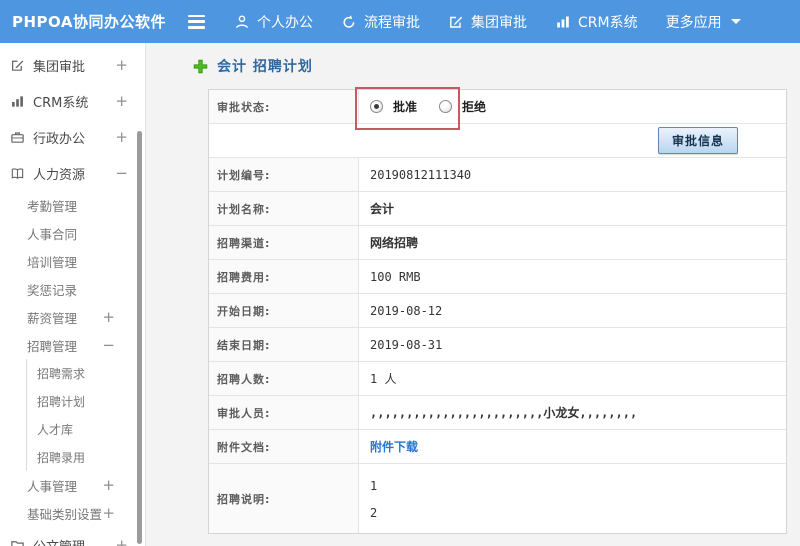 This screenshot has height=546, width=800. I want to click on sidebar-item-admin-office: 行政办公 +, so click(72, 137).